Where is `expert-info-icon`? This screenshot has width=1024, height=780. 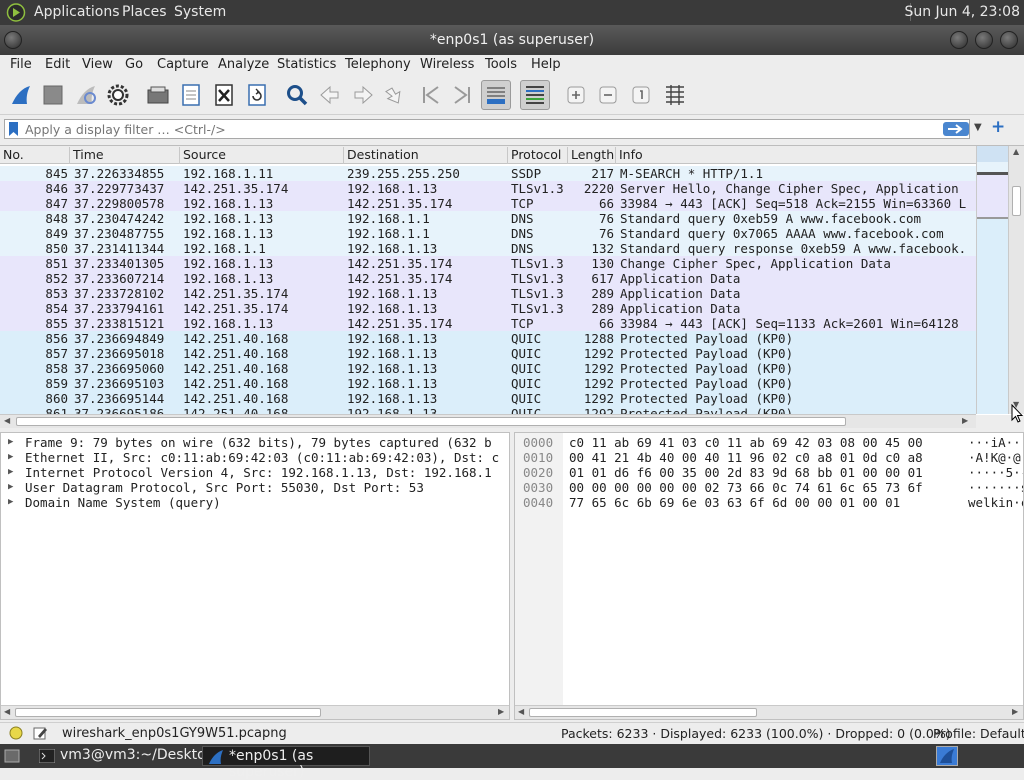 expert-info-icon is located at coordinates (16, 733).